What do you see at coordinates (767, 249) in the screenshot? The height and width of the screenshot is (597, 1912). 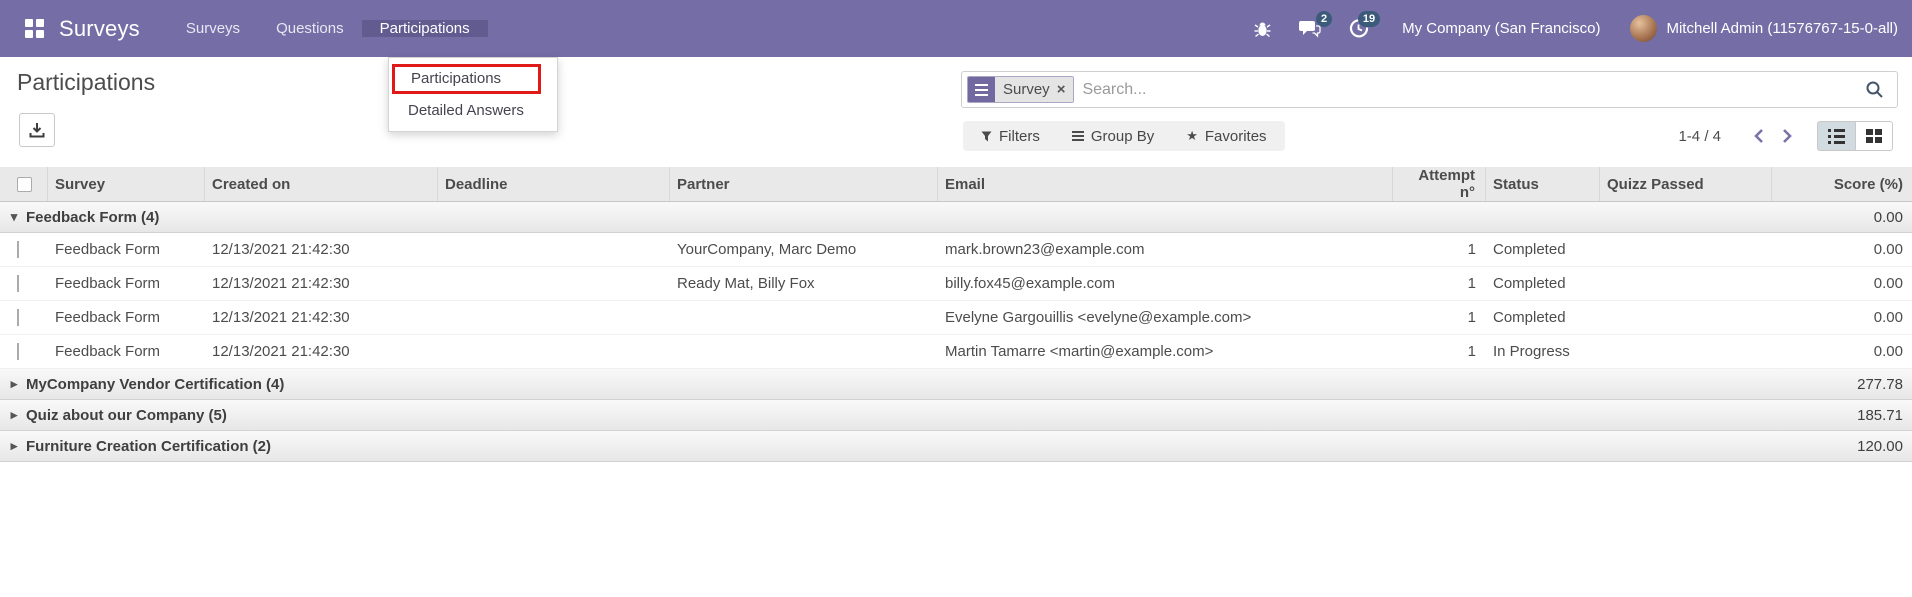 I see `cell-partner: YourCompany, Marc Demo` at bounding box center [767, 249].